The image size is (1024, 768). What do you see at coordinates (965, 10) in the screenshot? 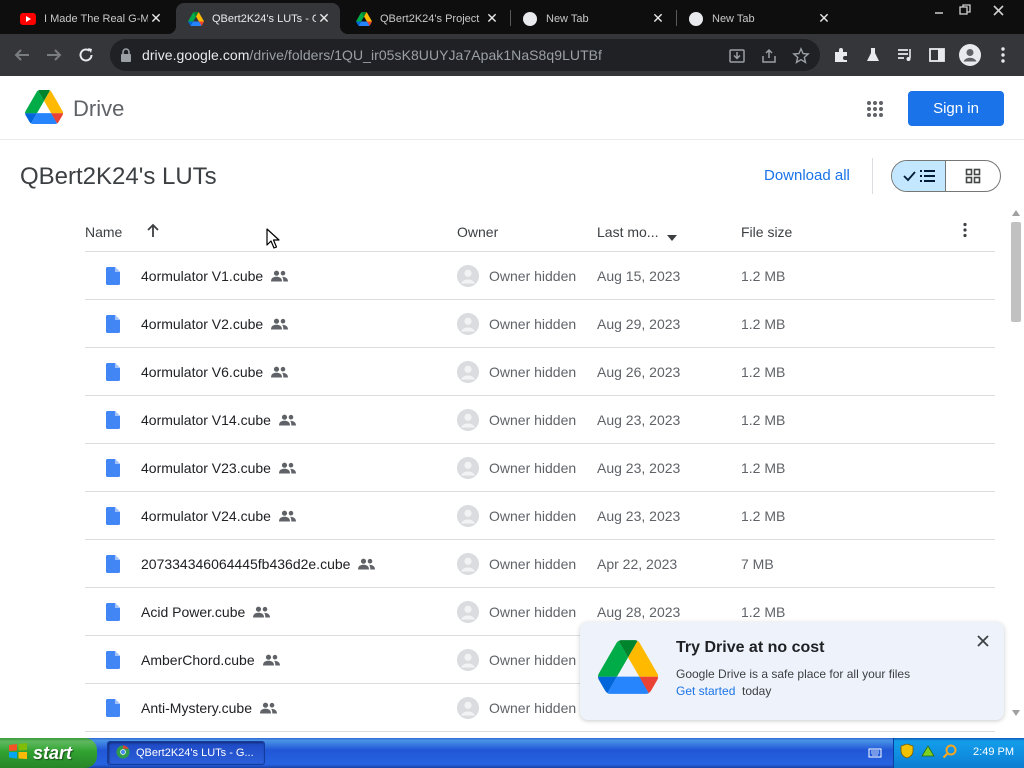
I see `restore-icon` at bounding box center [965, 10].